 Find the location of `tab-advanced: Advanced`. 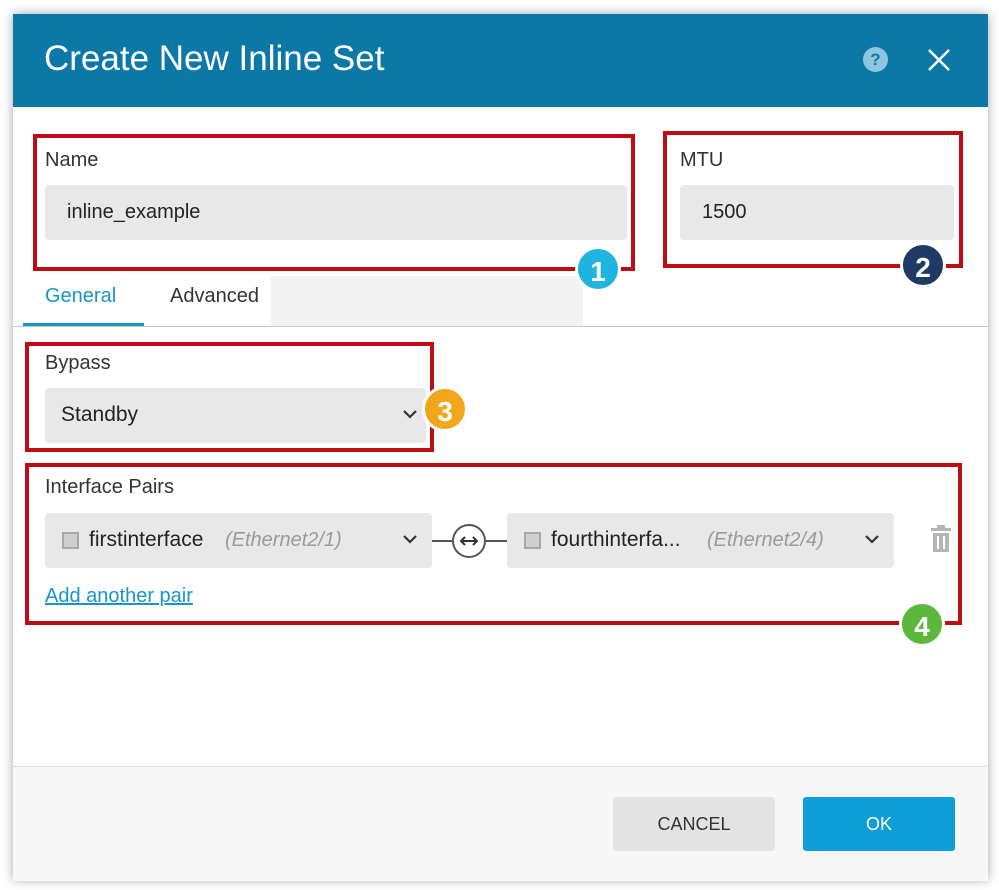

tab-advanced: Advanced is located at coordinates (214, 296).